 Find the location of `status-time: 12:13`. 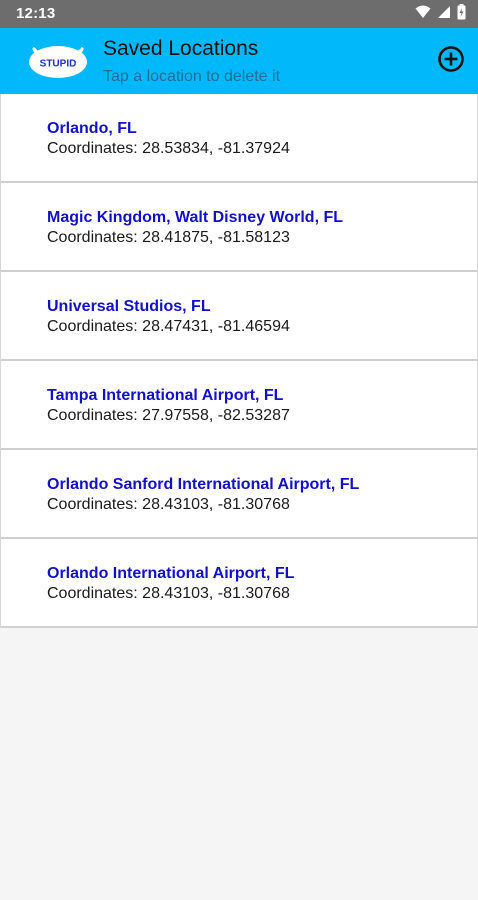

status-time: 12:13 is located at coordinates (36, 13).